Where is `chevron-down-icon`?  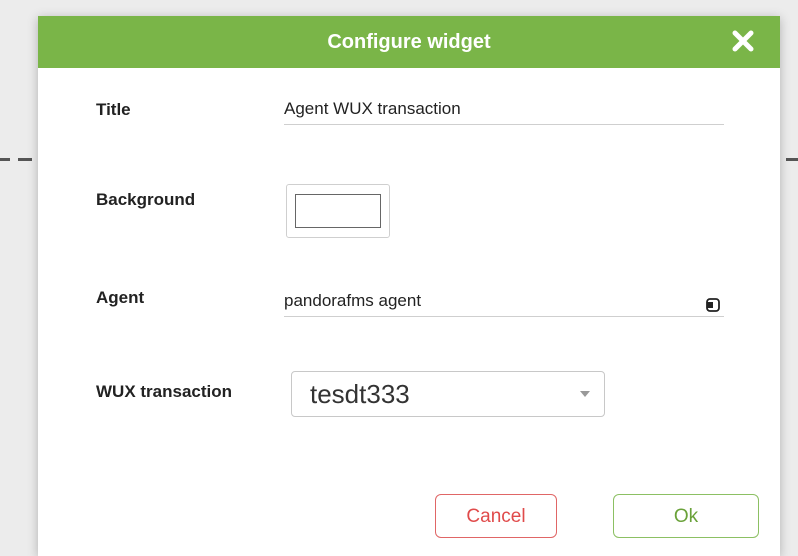
chevron-down-icon is located at coordinates (585, 394).